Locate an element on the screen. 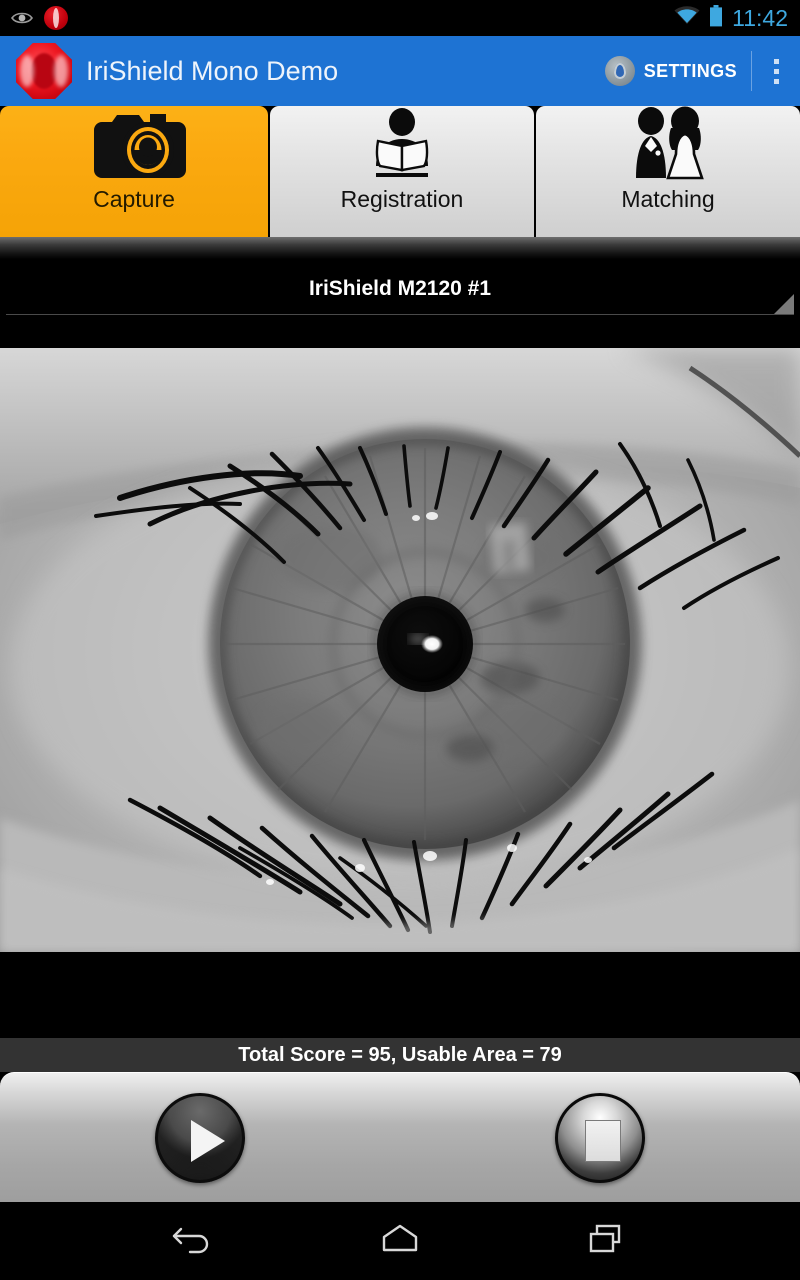  recents-icon is located at coordinates (606, 1241).